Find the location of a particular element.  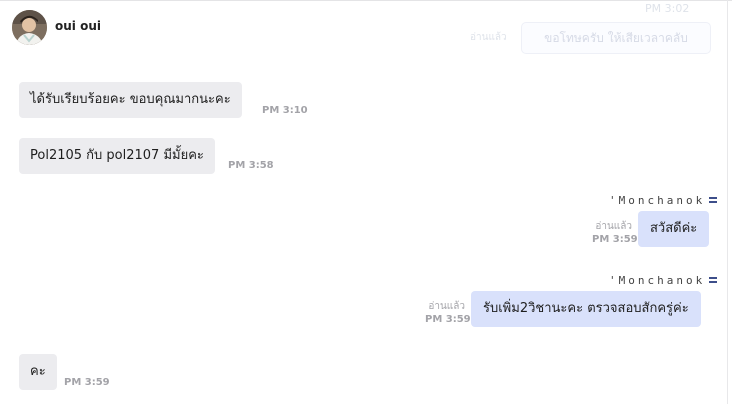

message-bubble-incoming: ได้รับเรียบร้อยคะ ขอบคุณมากนะคะ is located at coordinates (130, 100).